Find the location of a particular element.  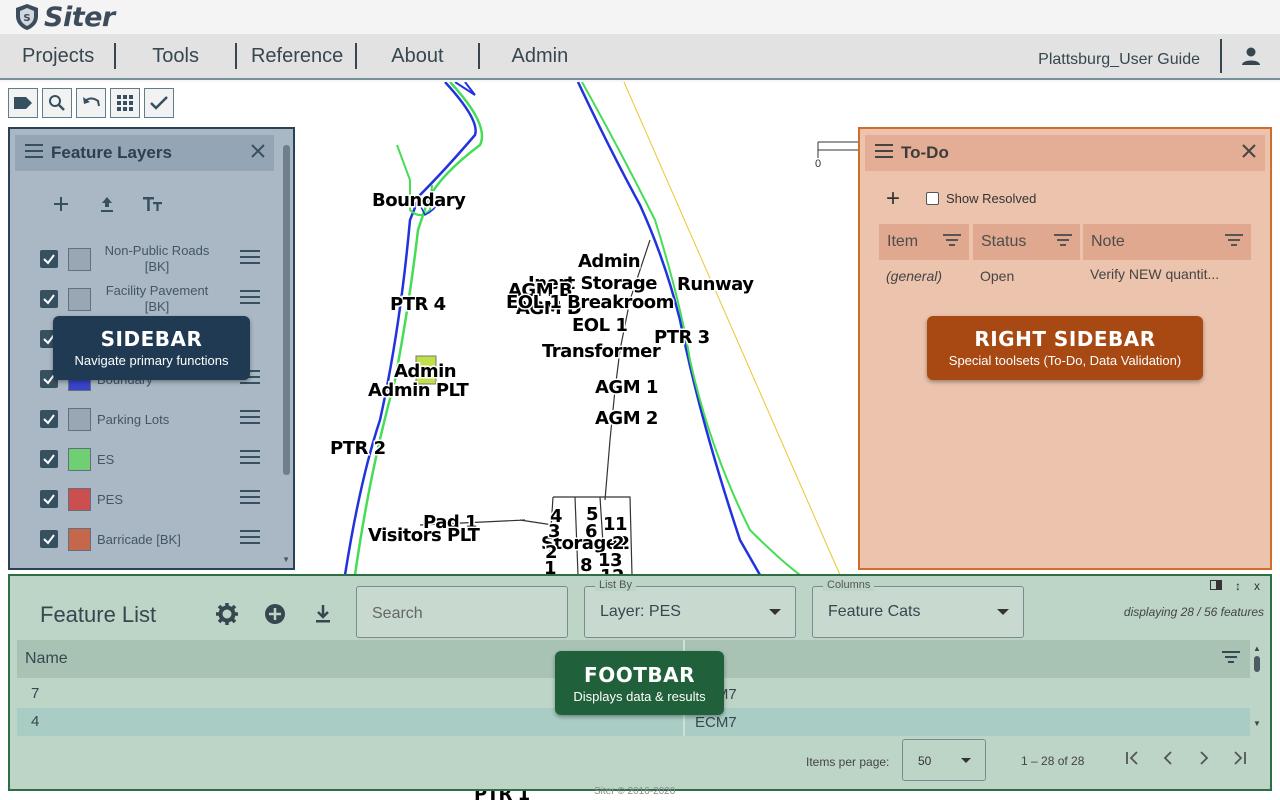

map-label: AGM 1 is located at coordinates (627, 388).